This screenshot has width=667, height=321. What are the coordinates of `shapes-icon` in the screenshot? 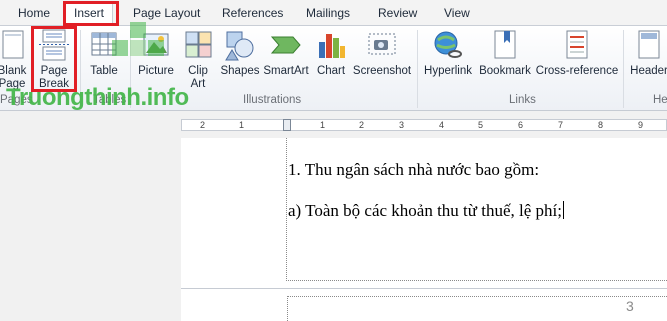 It's located at (240, 45).